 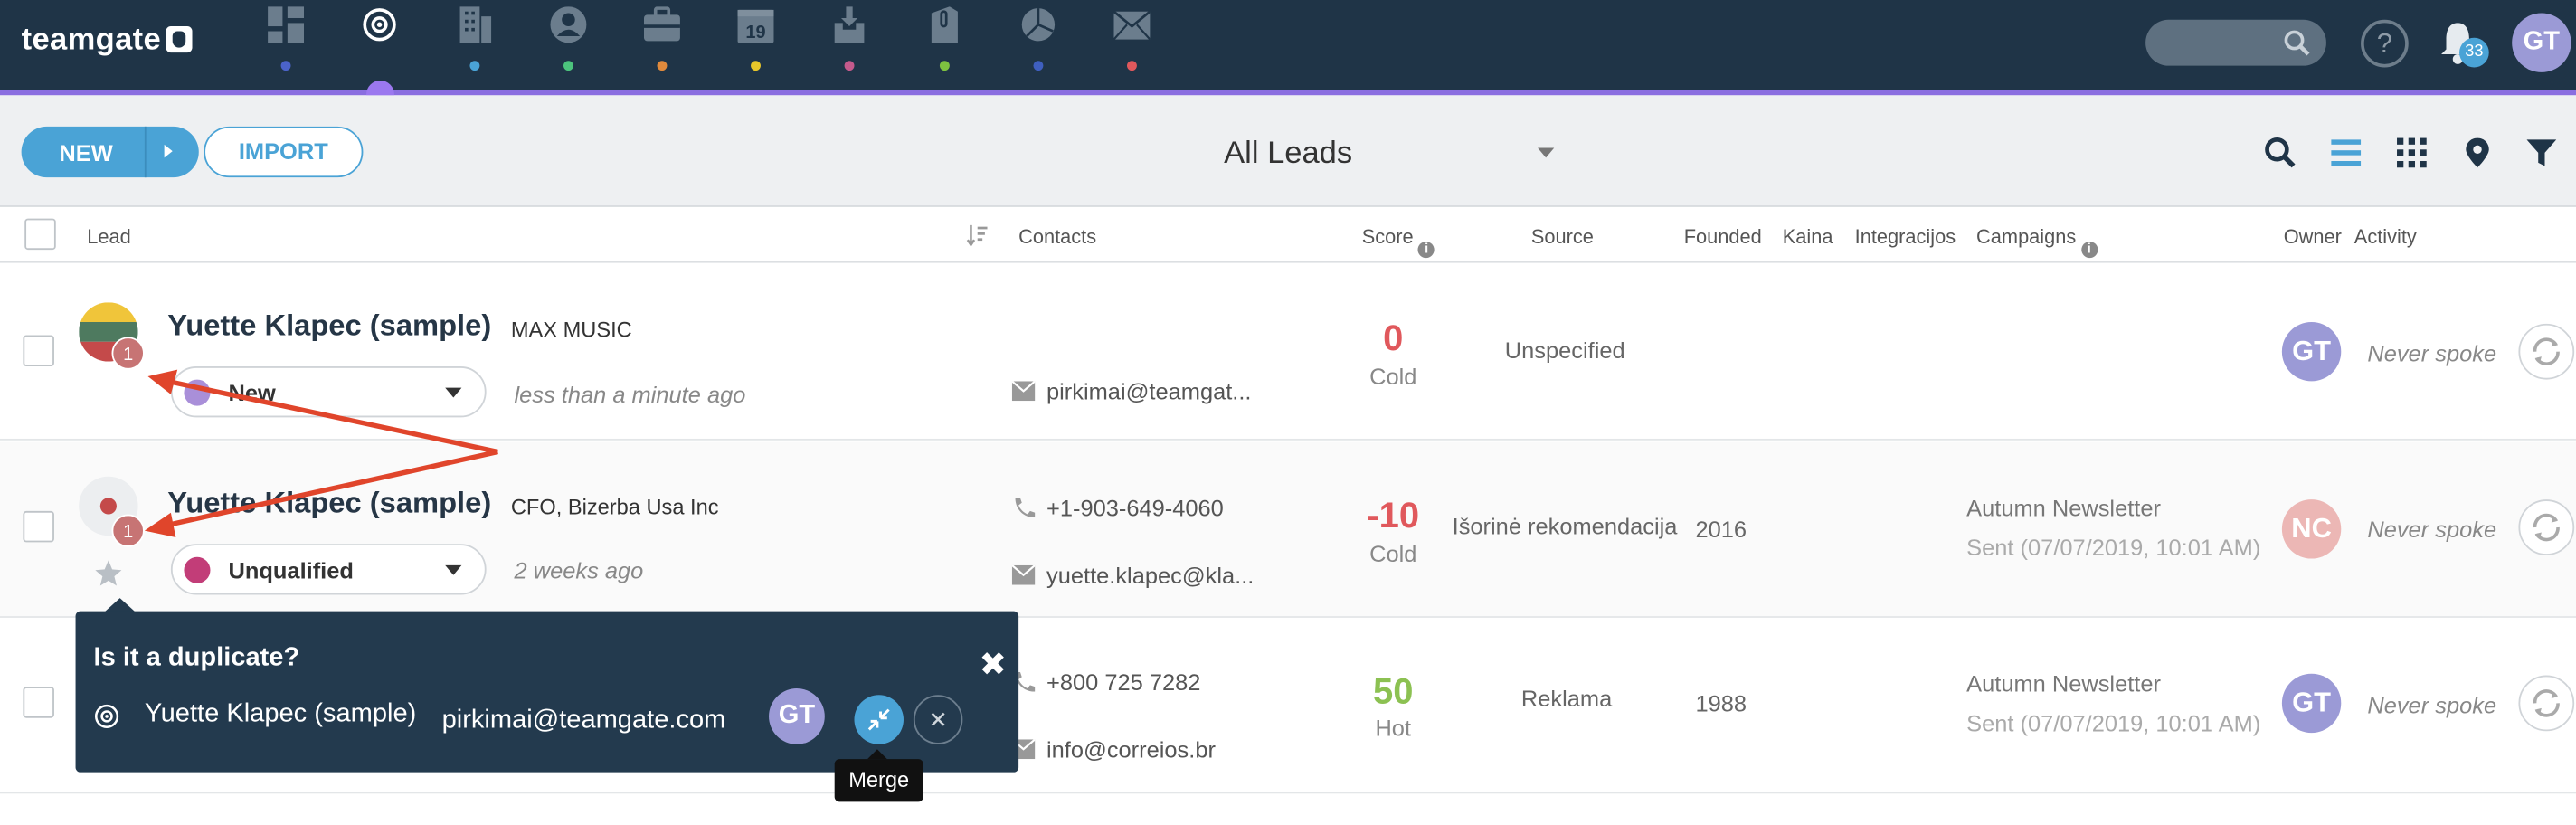 What do you see at coordinates (2432, 704) in the screenshot?
I see `last-activity: Never spoke` at bounding box center [2432, 704].